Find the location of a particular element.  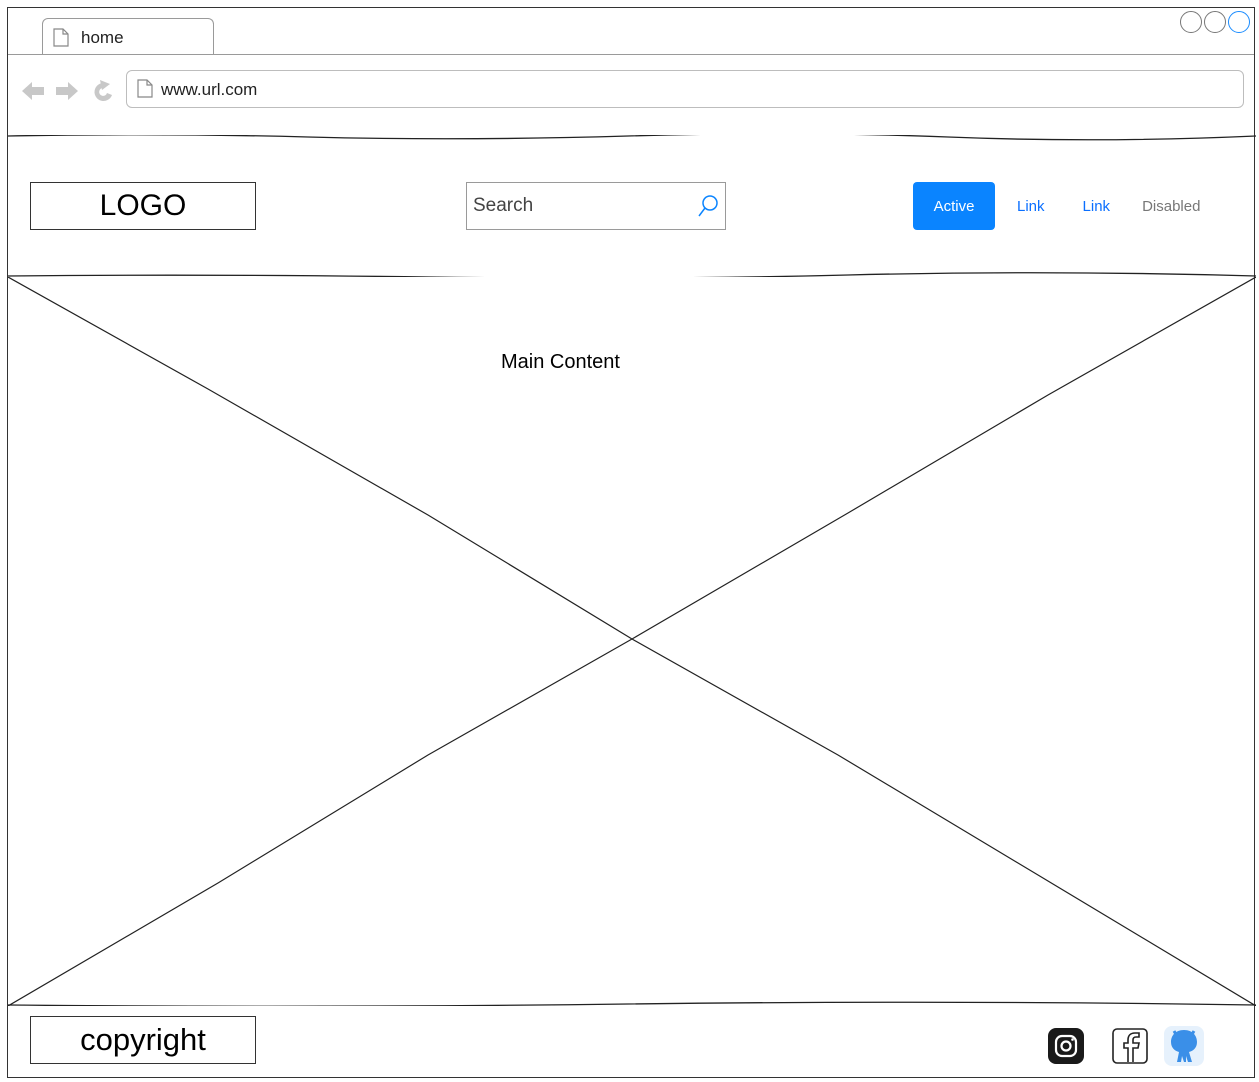

browser-tab: home is located at coordinates (128, 36).